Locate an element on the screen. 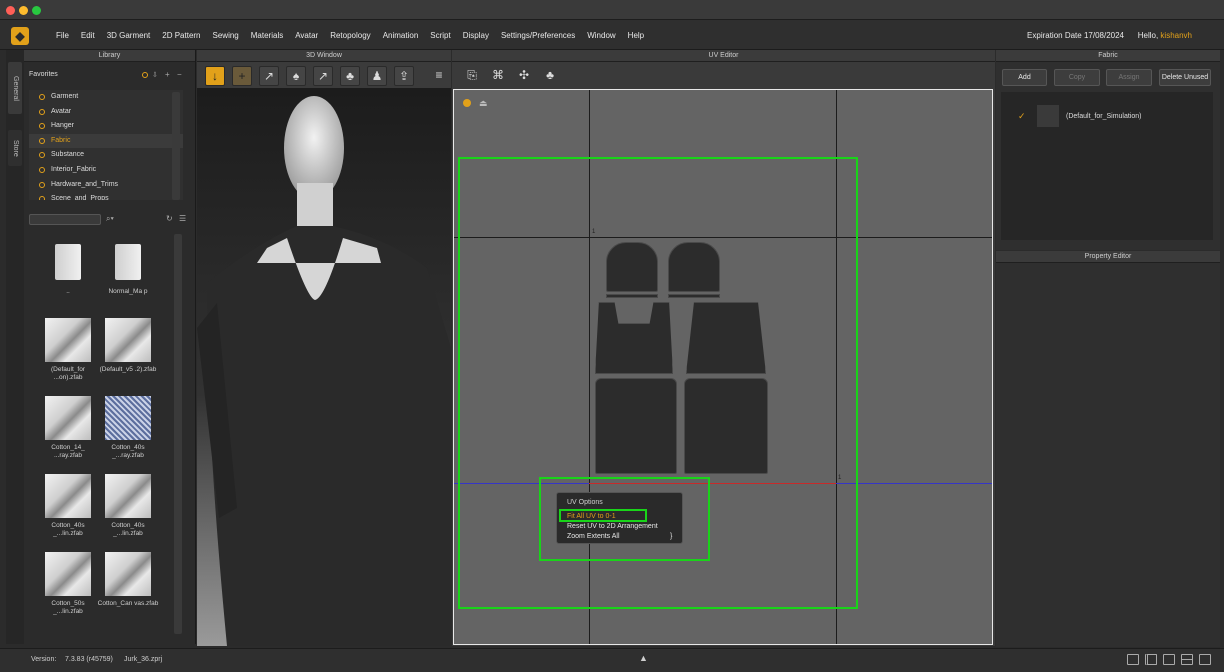 The height and width of the screenshot is (672, 1224). split-view-icon is located at coordinates (1151, 659).